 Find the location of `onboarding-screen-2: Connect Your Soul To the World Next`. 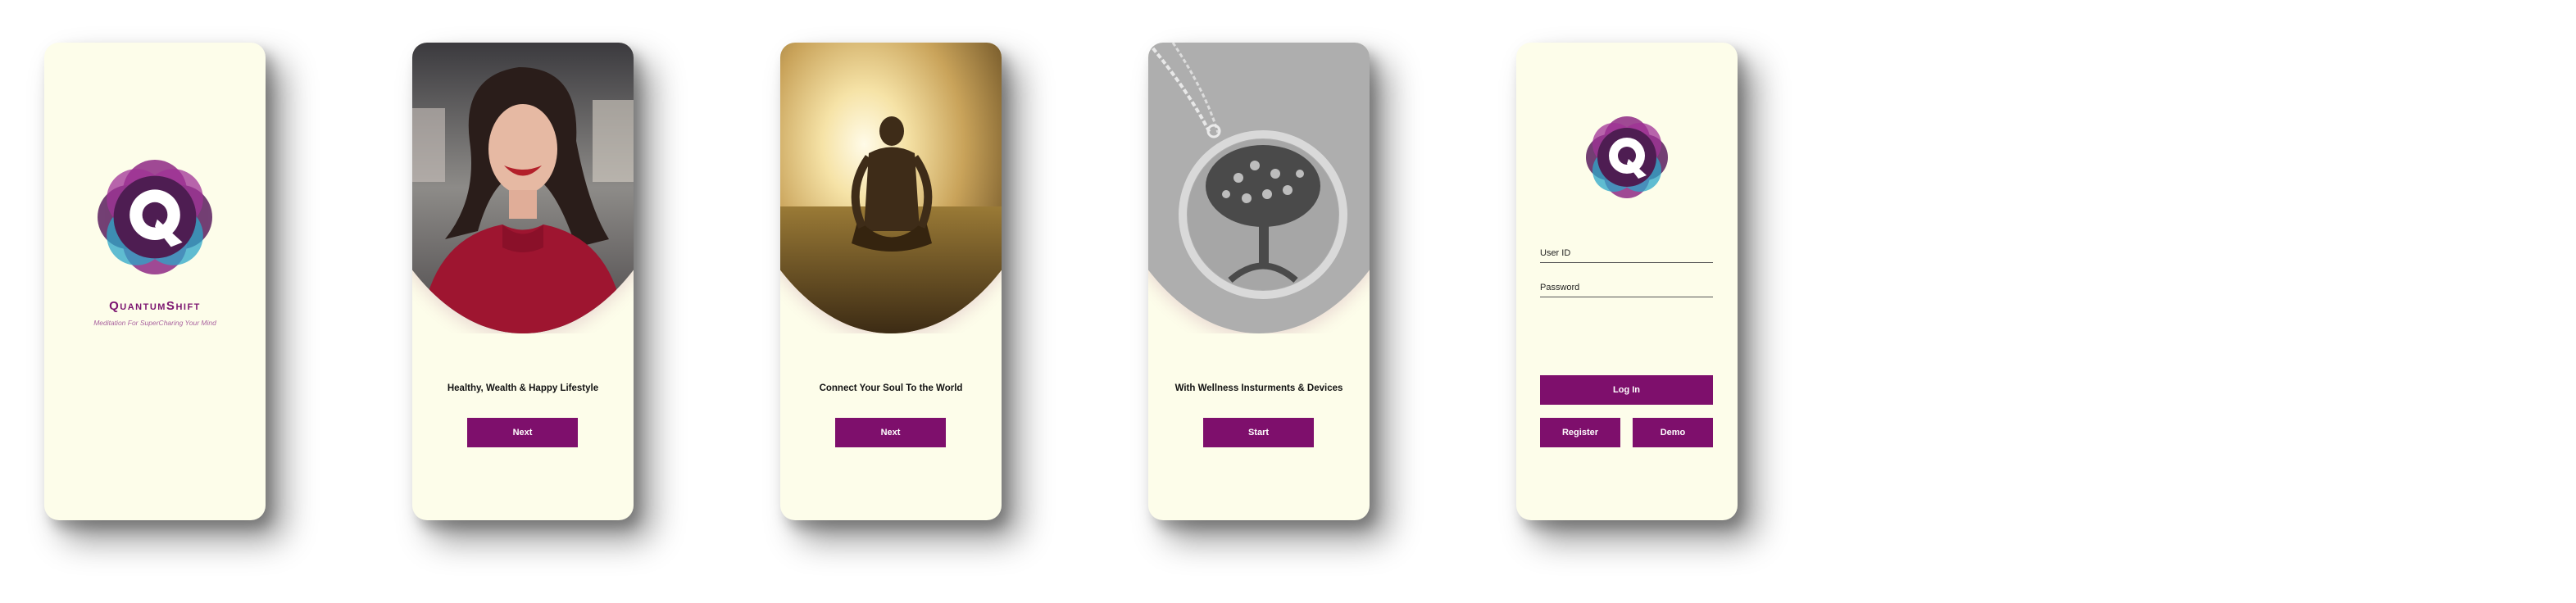

onboarding-screen-2: Connect Your Soul To the World Next is located at coordinates (891, 281).